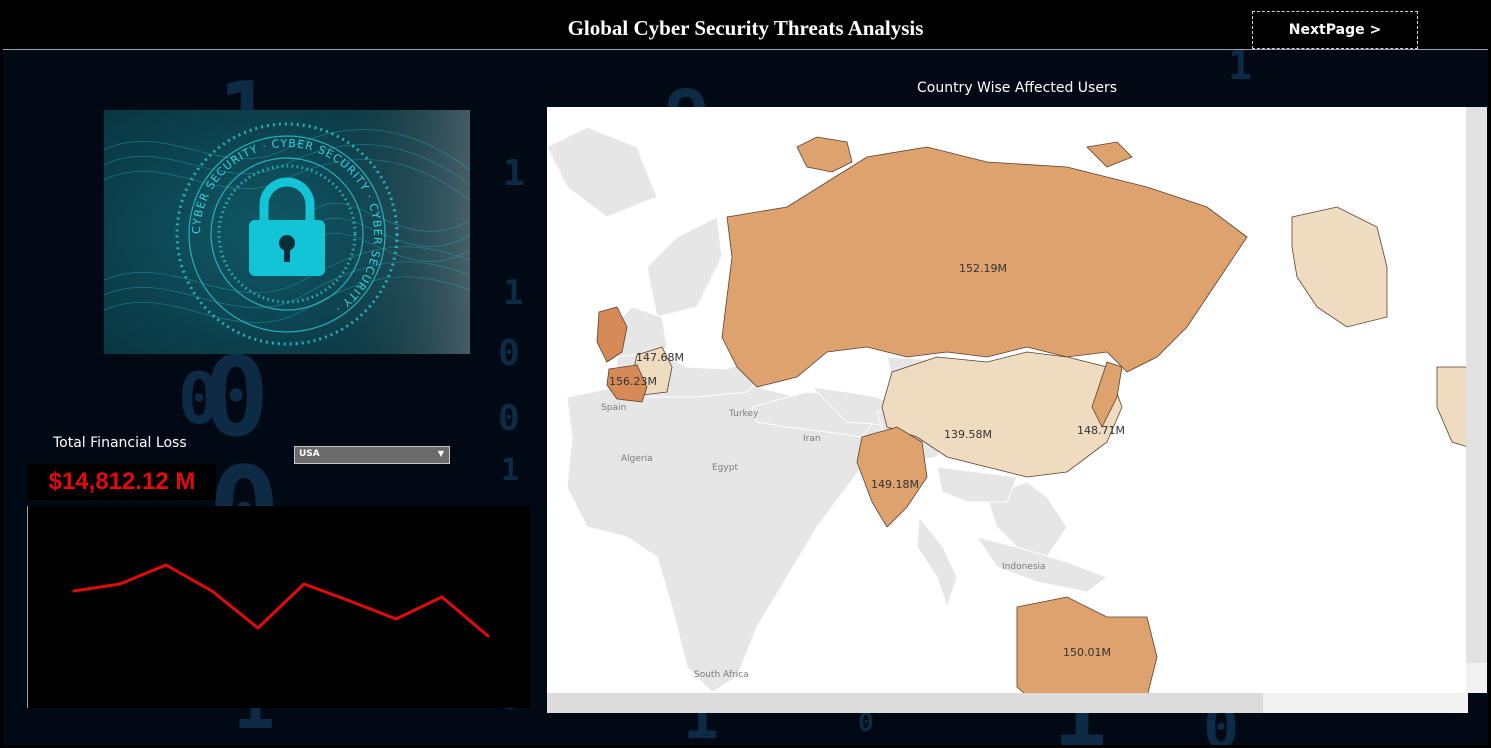  Describe the element at coordinates (441, 453) in the screenshot. I see `chevron-down-icon: ▼` at that location.